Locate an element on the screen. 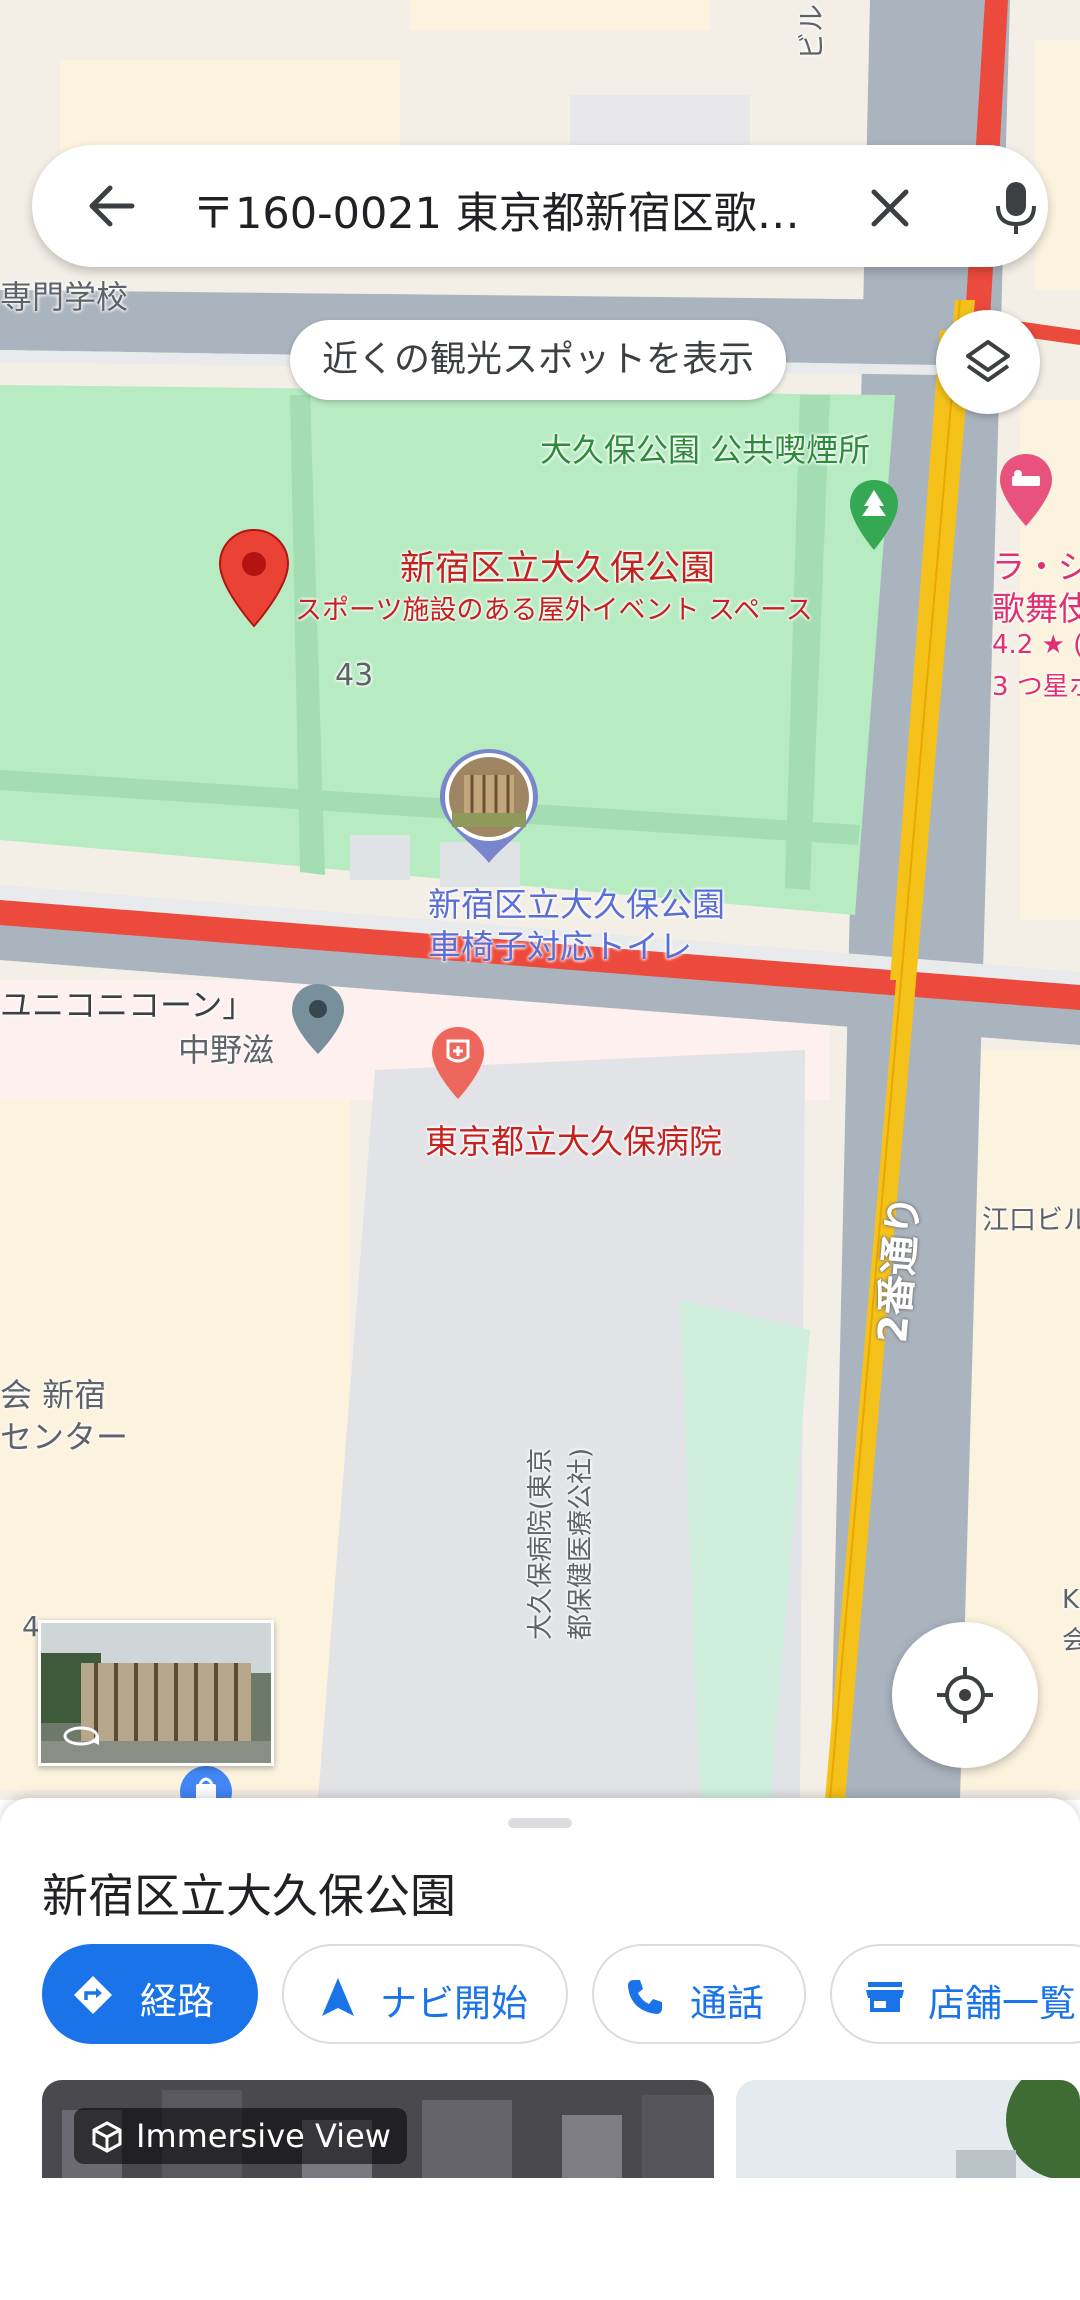  start-navigation-label: ナビ開始 is located at coordinates (454, 2003).